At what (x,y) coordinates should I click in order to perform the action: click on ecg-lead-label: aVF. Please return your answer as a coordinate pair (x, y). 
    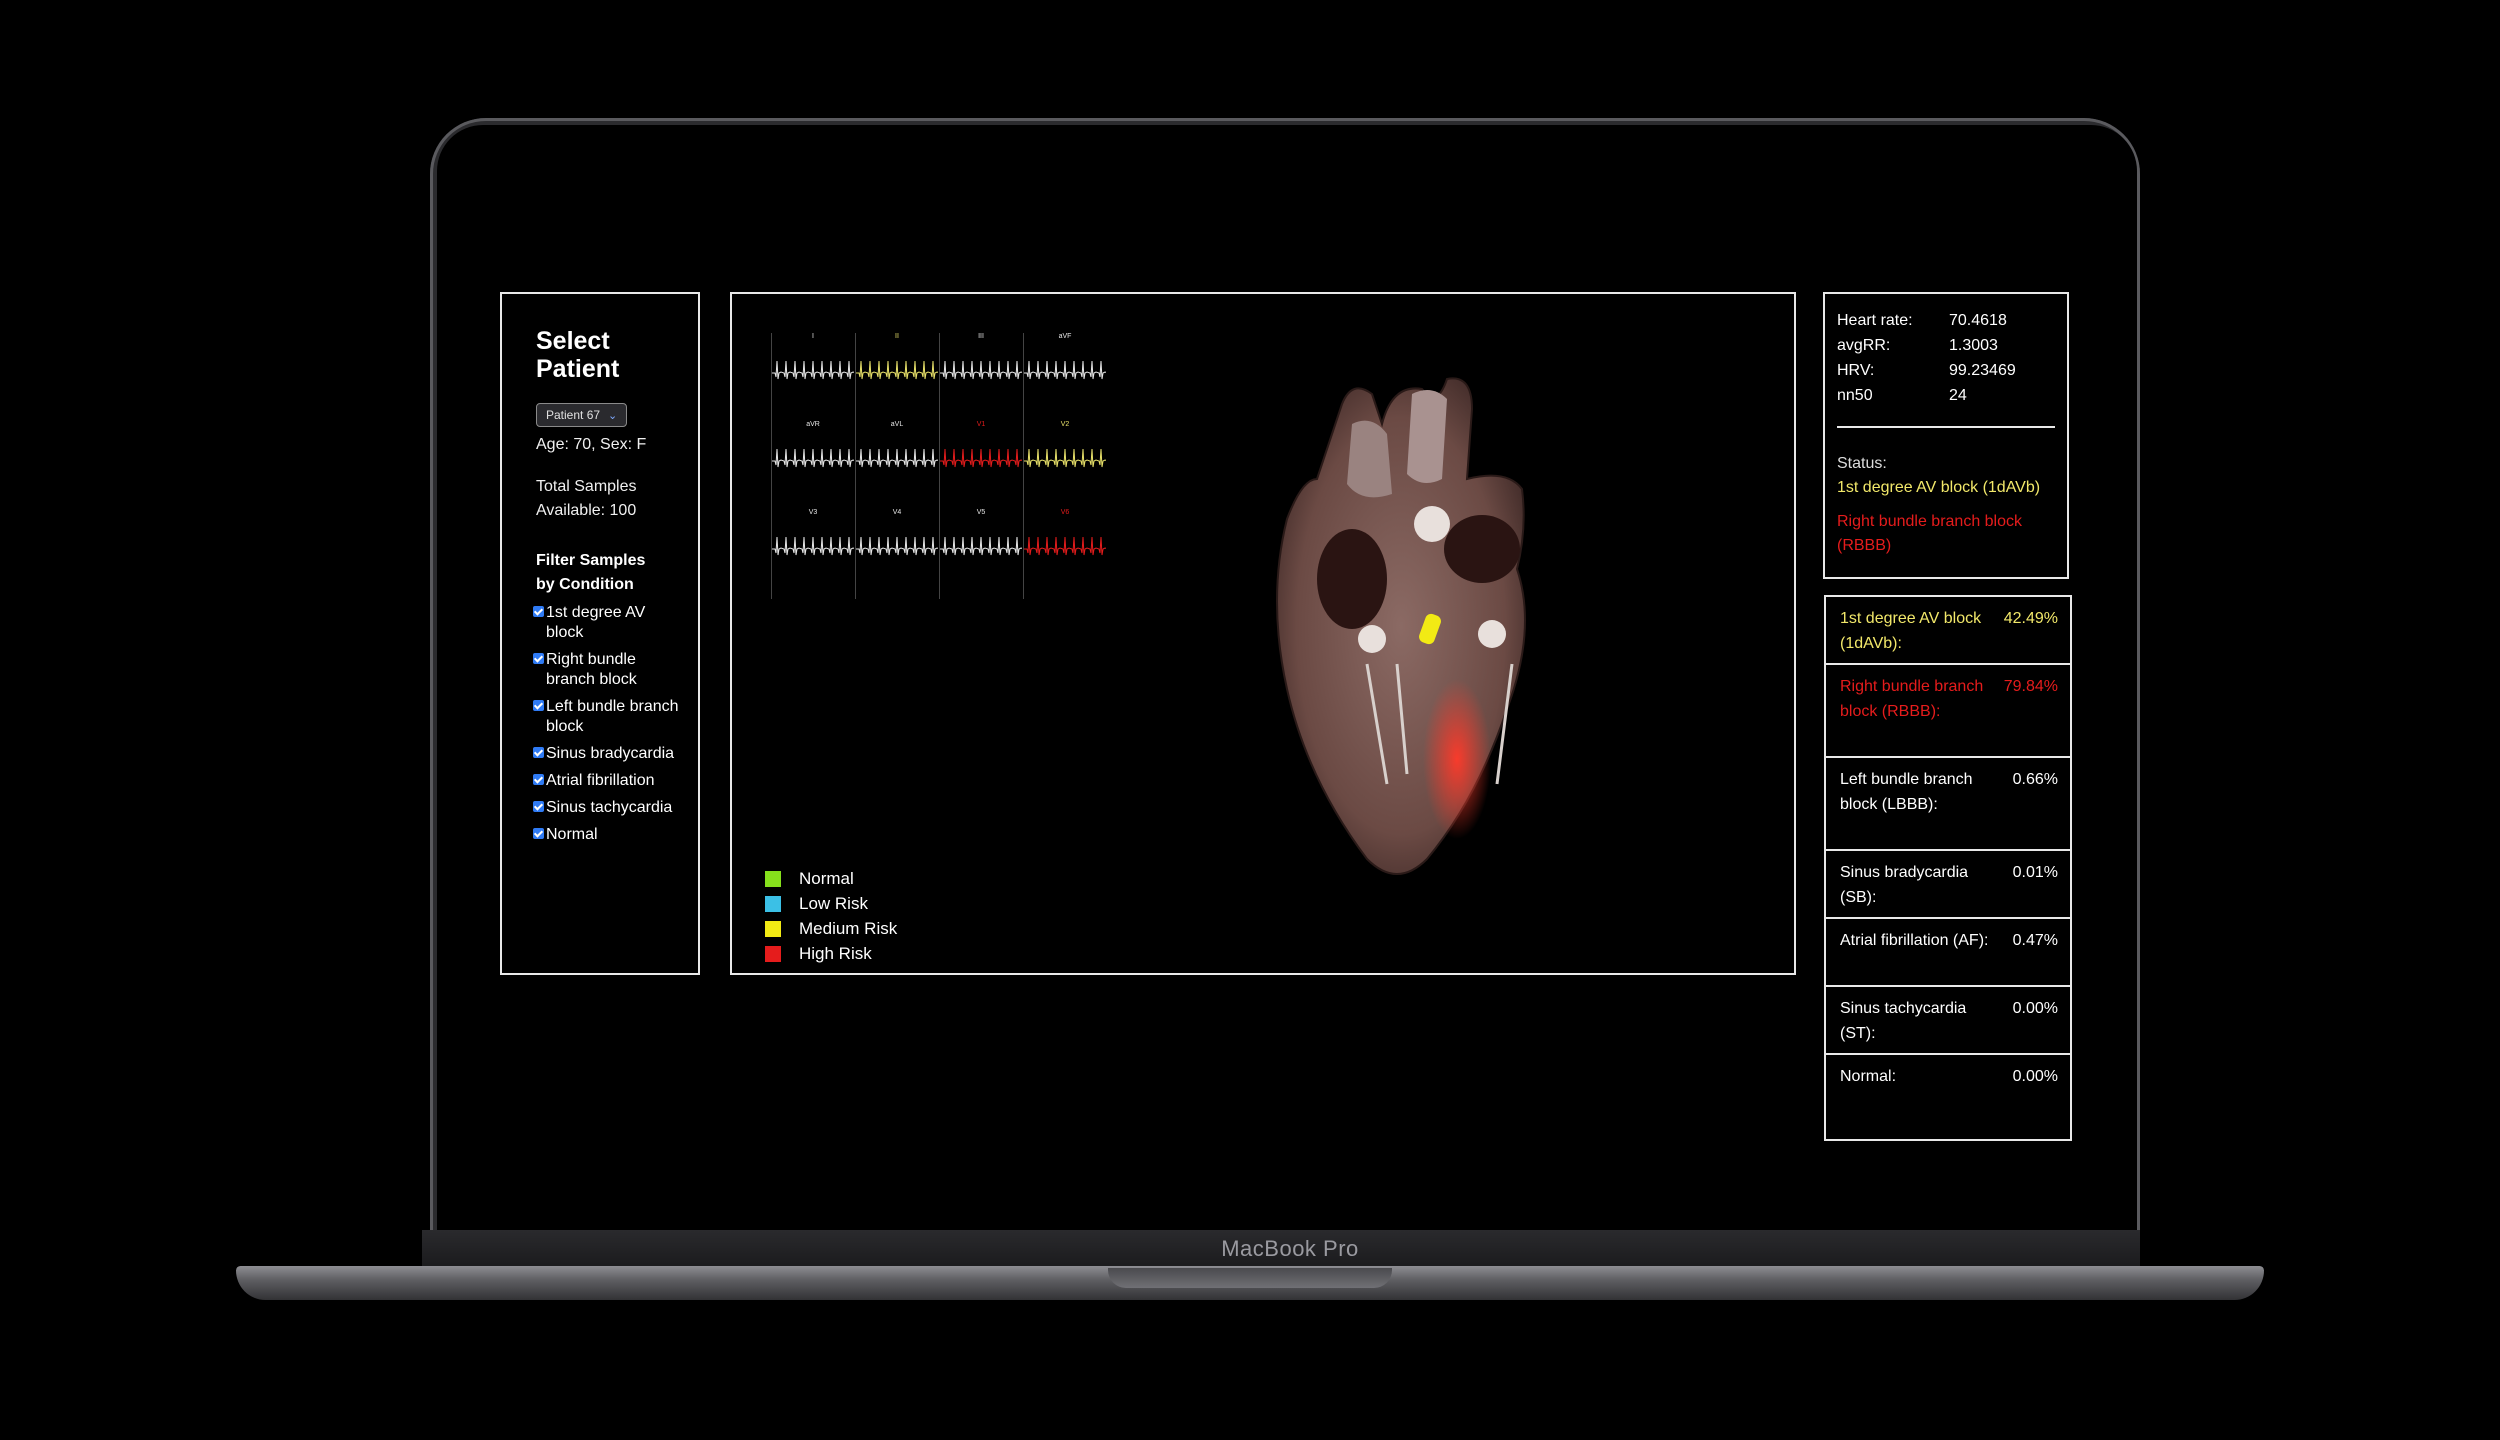
    Looking at the image, I should click on (1065, 336).